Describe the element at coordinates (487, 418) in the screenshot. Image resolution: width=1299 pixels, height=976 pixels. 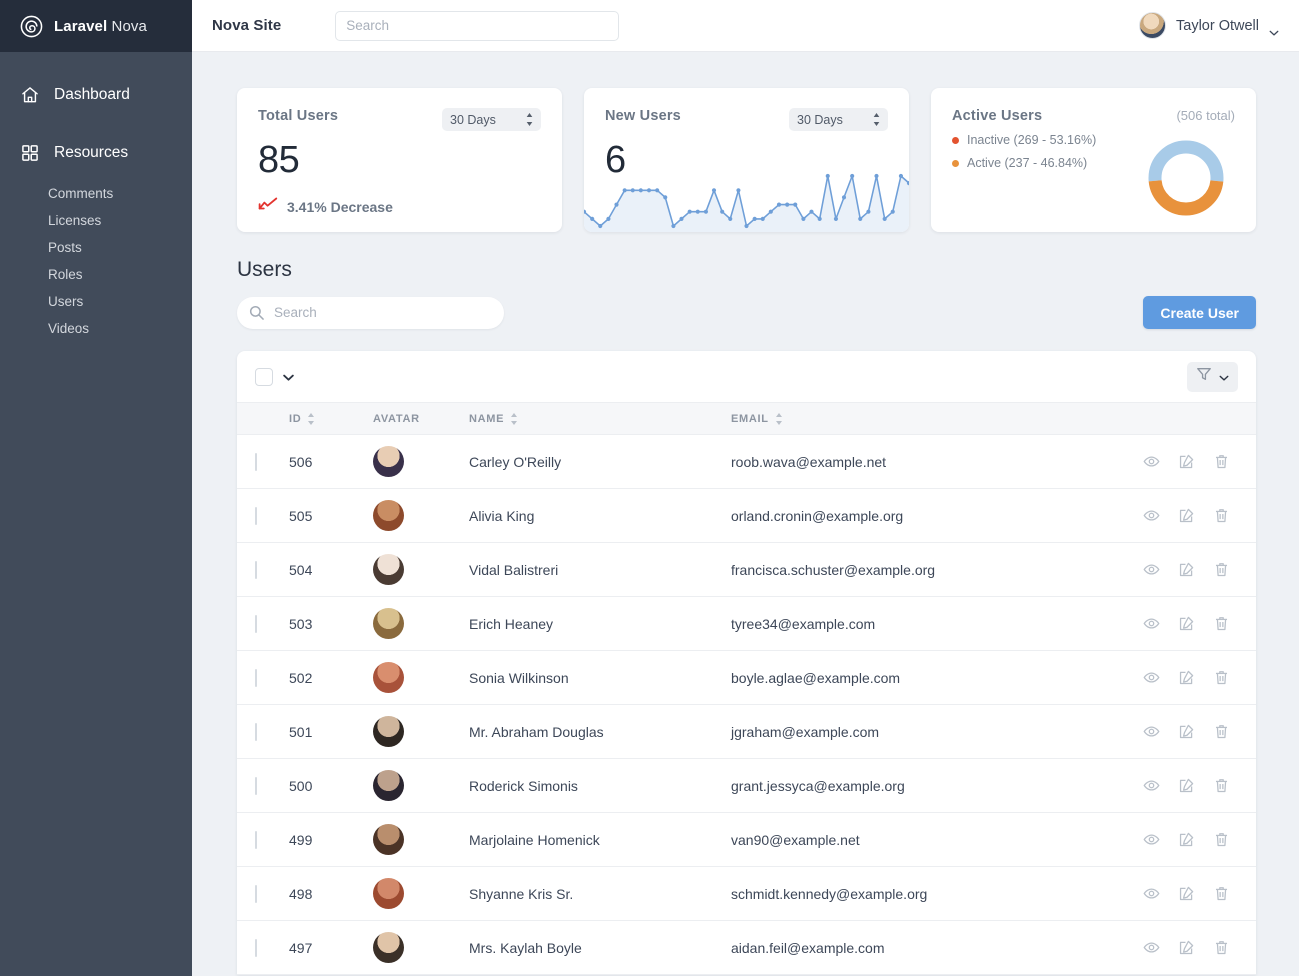
I see `header-label: NAME` at that location.